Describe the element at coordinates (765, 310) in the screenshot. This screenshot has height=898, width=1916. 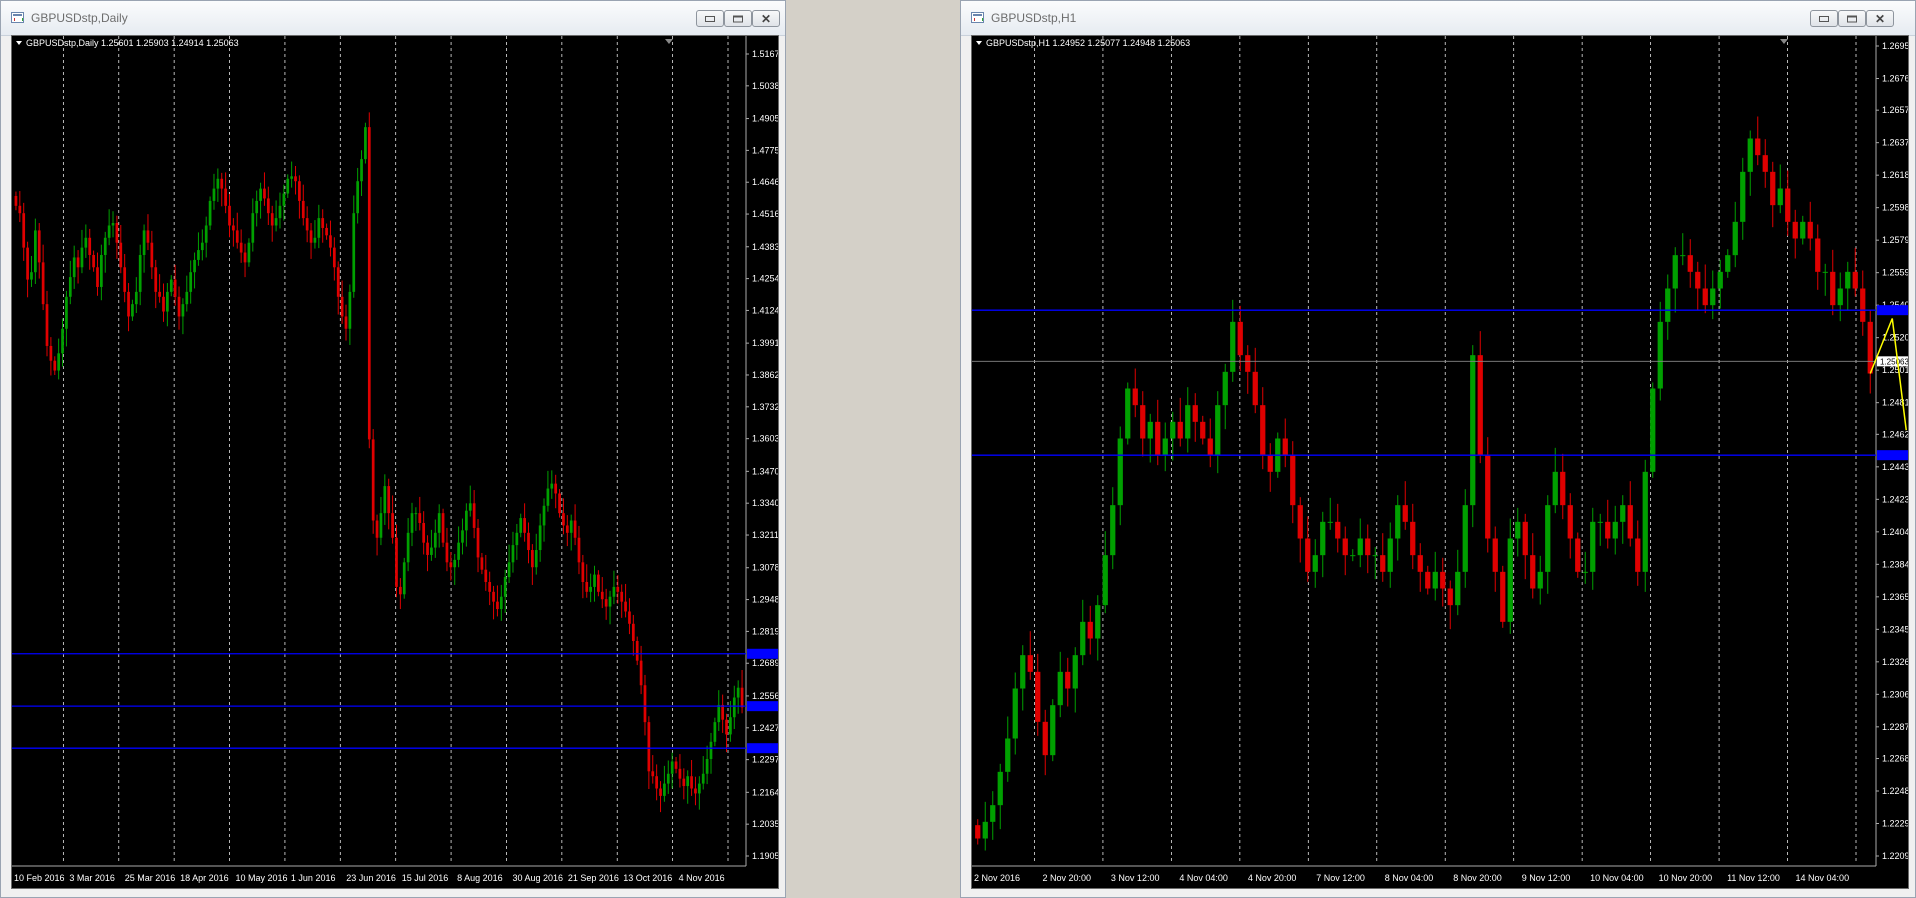
I see `y-axis-tick-label: 1.41245` at that location.